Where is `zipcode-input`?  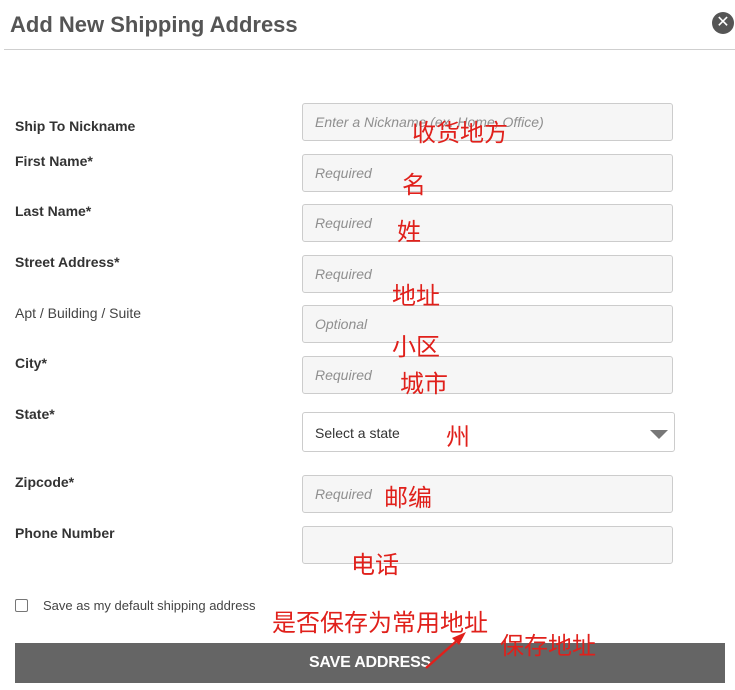
zipcode-input is located at coordinates (487, 494).